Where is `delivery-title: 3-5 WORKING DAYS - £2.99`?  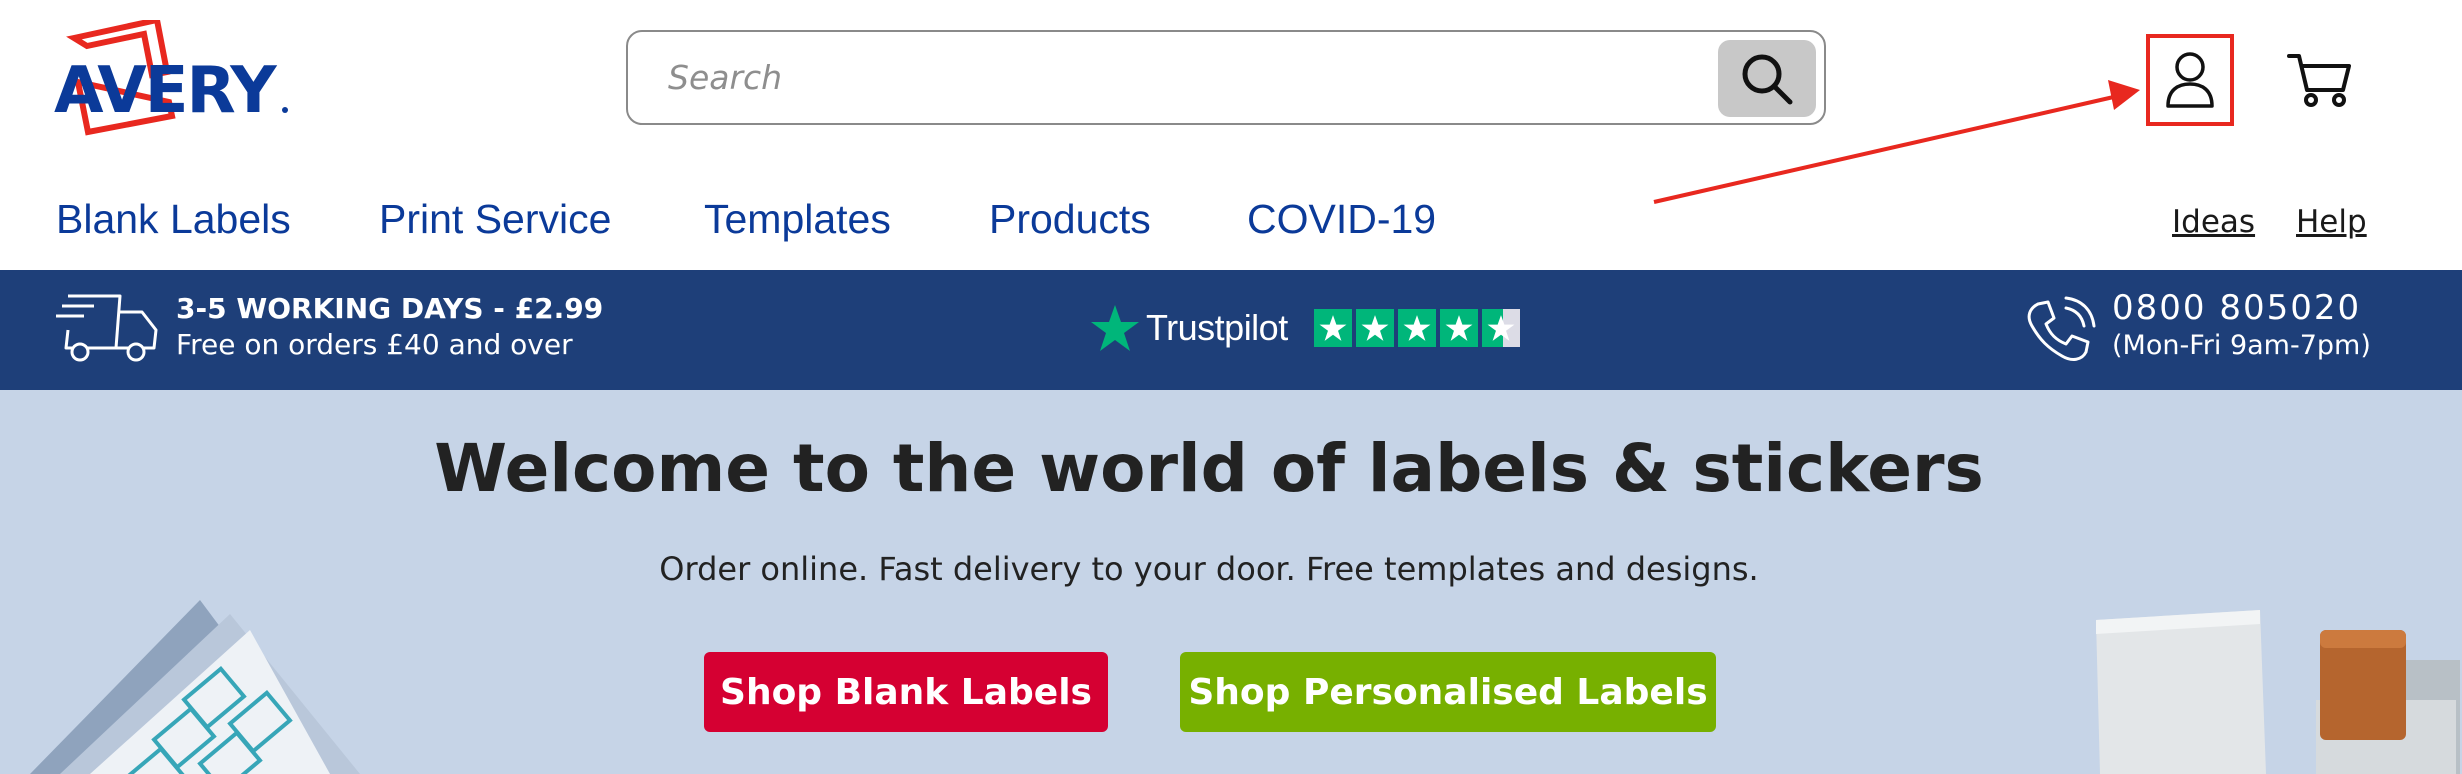 delivery-title: 3-5 WORKING DAYS - £2.99 is located at coordinates (390, 308).